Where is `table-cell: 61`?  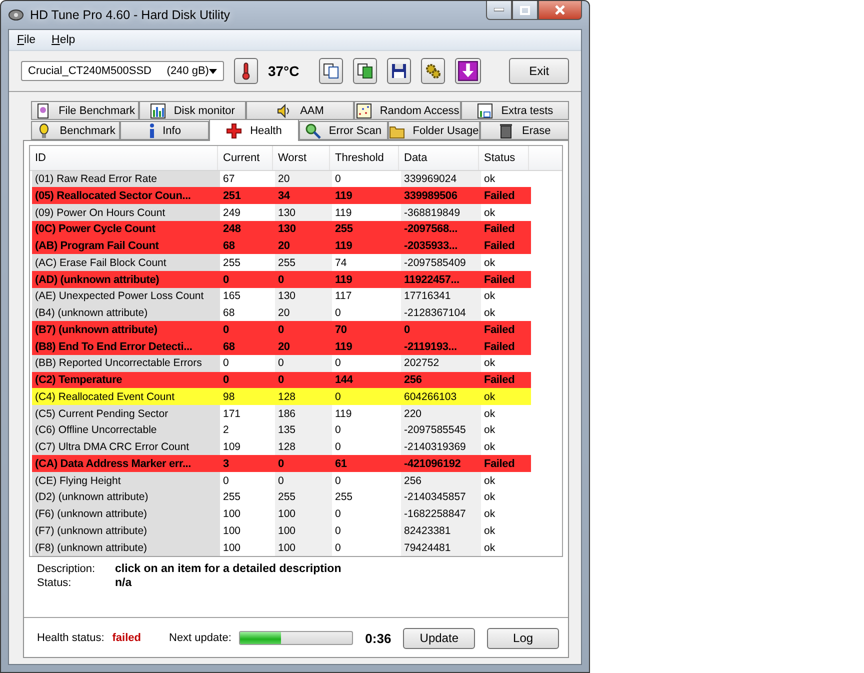
table-cell: 61 is located at coordinates (366, 463).